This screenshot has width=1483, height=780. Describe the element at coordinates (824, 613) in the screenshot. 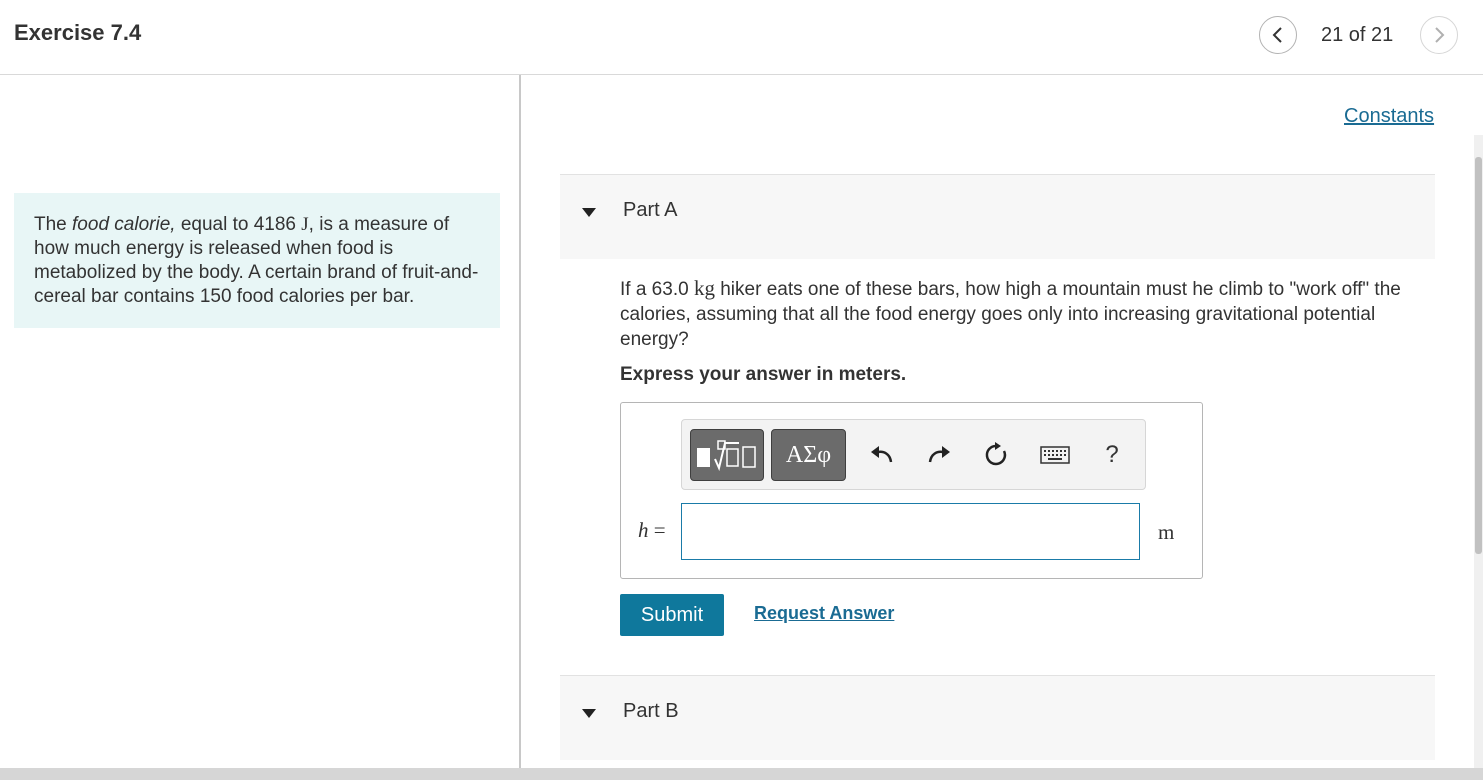

I see `request-answer-link: Request Answer` at that location.